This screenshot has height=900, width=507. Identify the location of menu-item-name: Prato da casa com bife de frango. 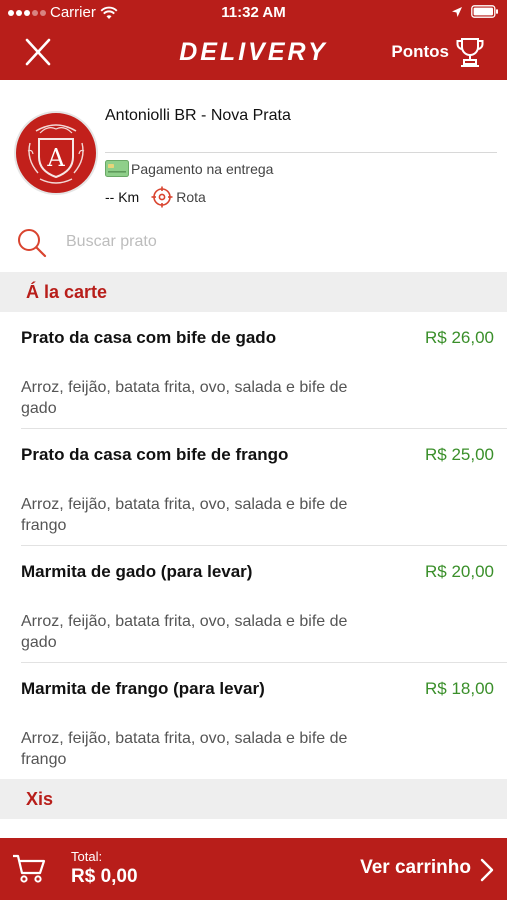
(155, 454).